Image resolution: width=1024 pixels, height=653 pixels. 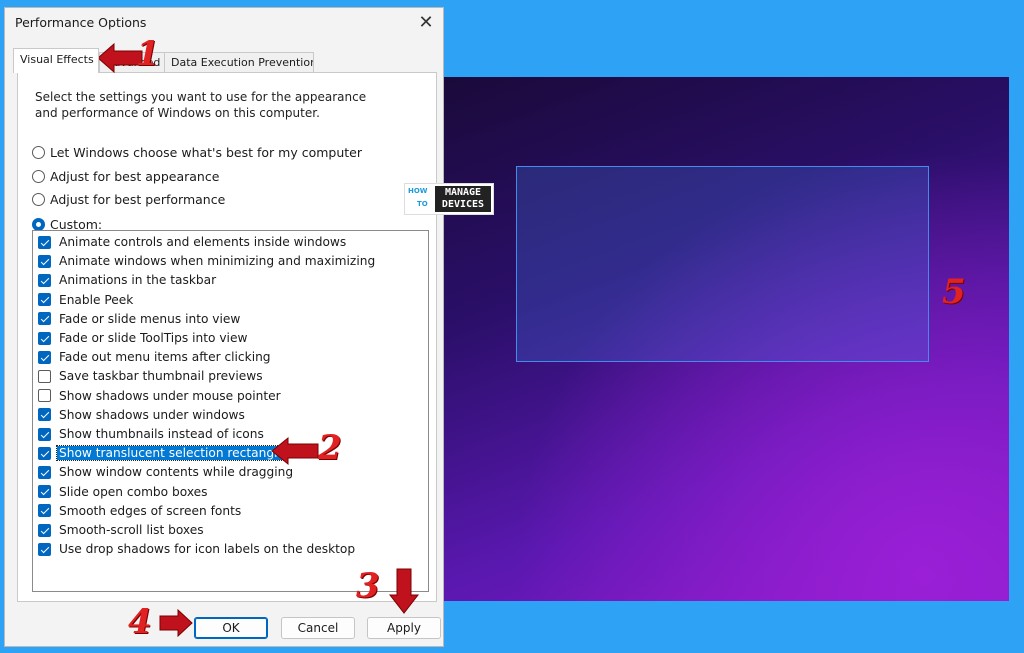 What do you see at coordinates (140, 622) in the screenshot?
I see `annotation-number-4: 4` at bounding box center [140, 622].